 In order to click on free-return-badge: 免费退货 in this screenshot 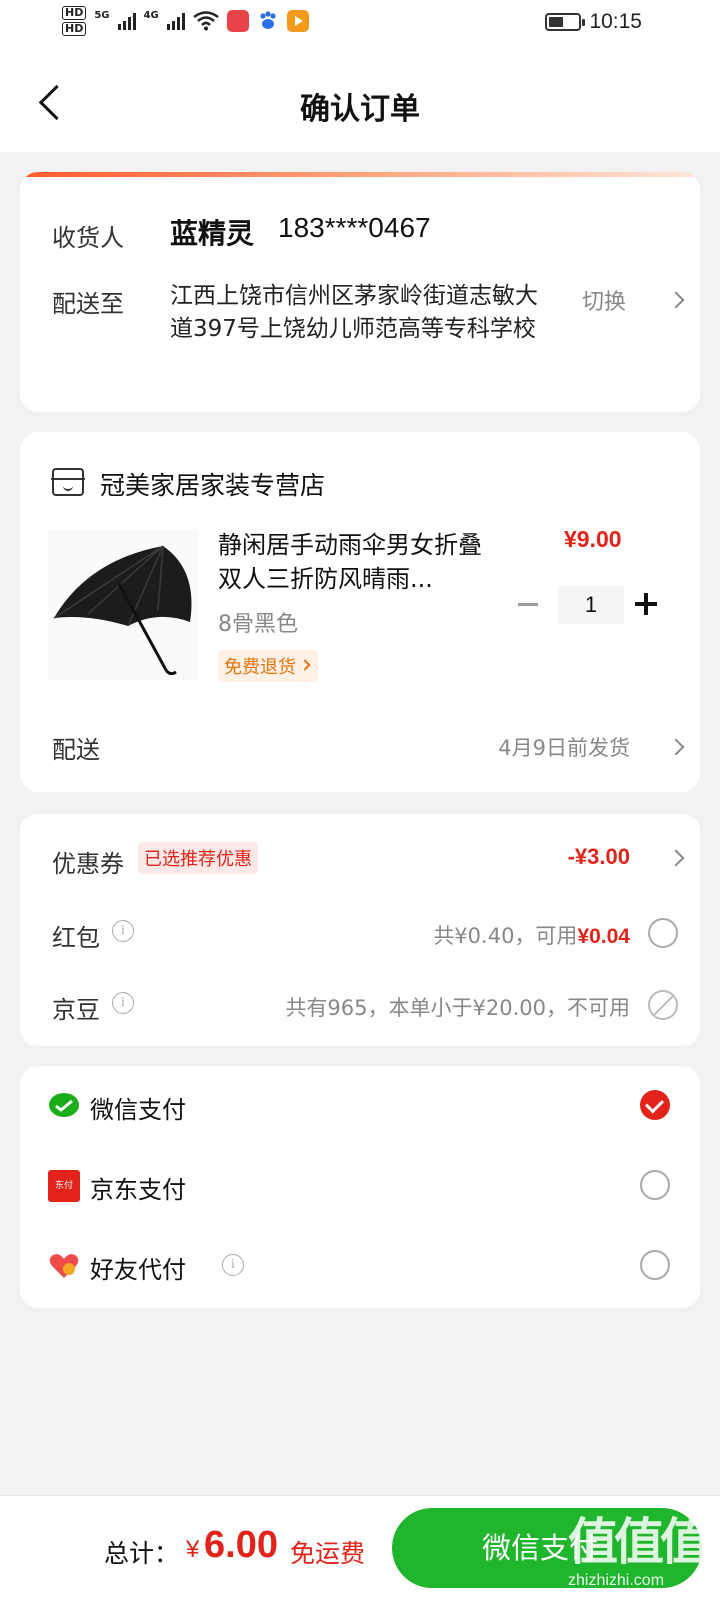, I will do `click(268, 666)`.